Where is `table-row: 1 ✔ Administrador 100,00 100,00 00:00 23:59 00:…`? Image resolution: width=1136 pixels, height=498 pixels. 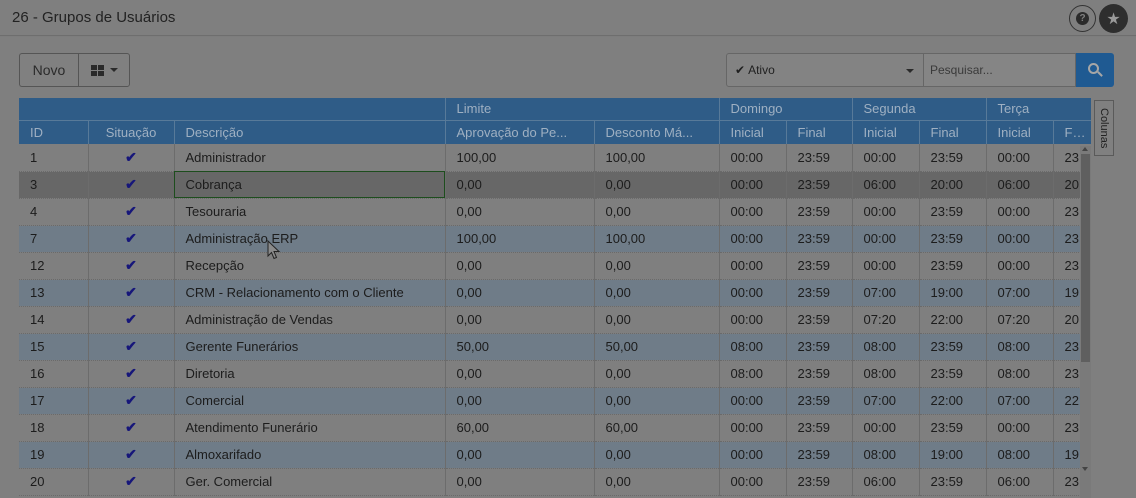 table-row: 1 ✔ Administrador 100,00 100,00 00:00 23:59 00:… is located at coordinates (555, 158).